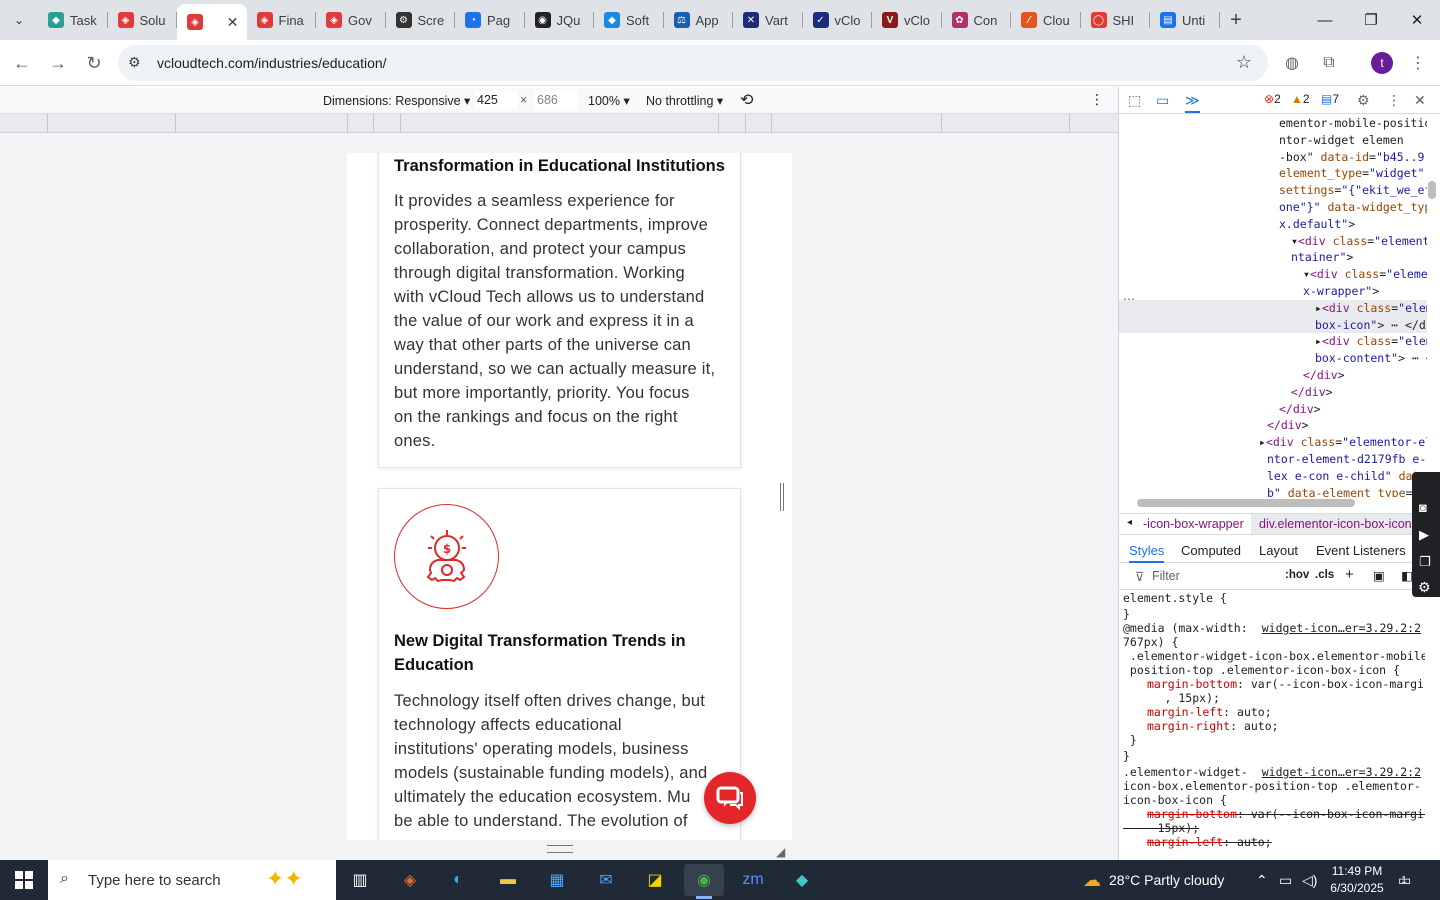 The width and height of the screenshot is (1440, 900). I want to click on dom-node-line: ▸<div class="elementor-el, so click(1273, 442).